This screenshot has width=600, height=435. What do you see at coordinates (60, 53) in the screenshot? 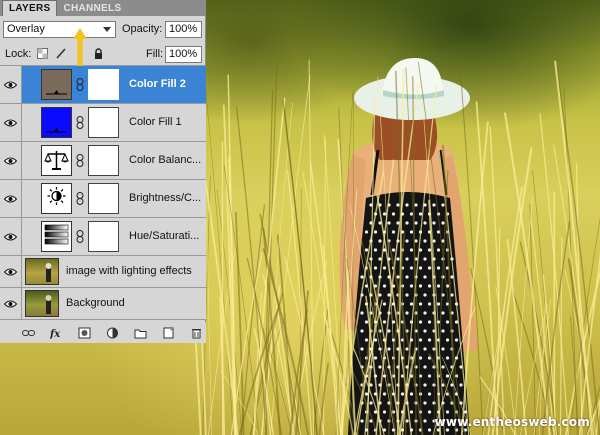
I see `lock-pixels-brush-icon` at bounding box center [60, 53].